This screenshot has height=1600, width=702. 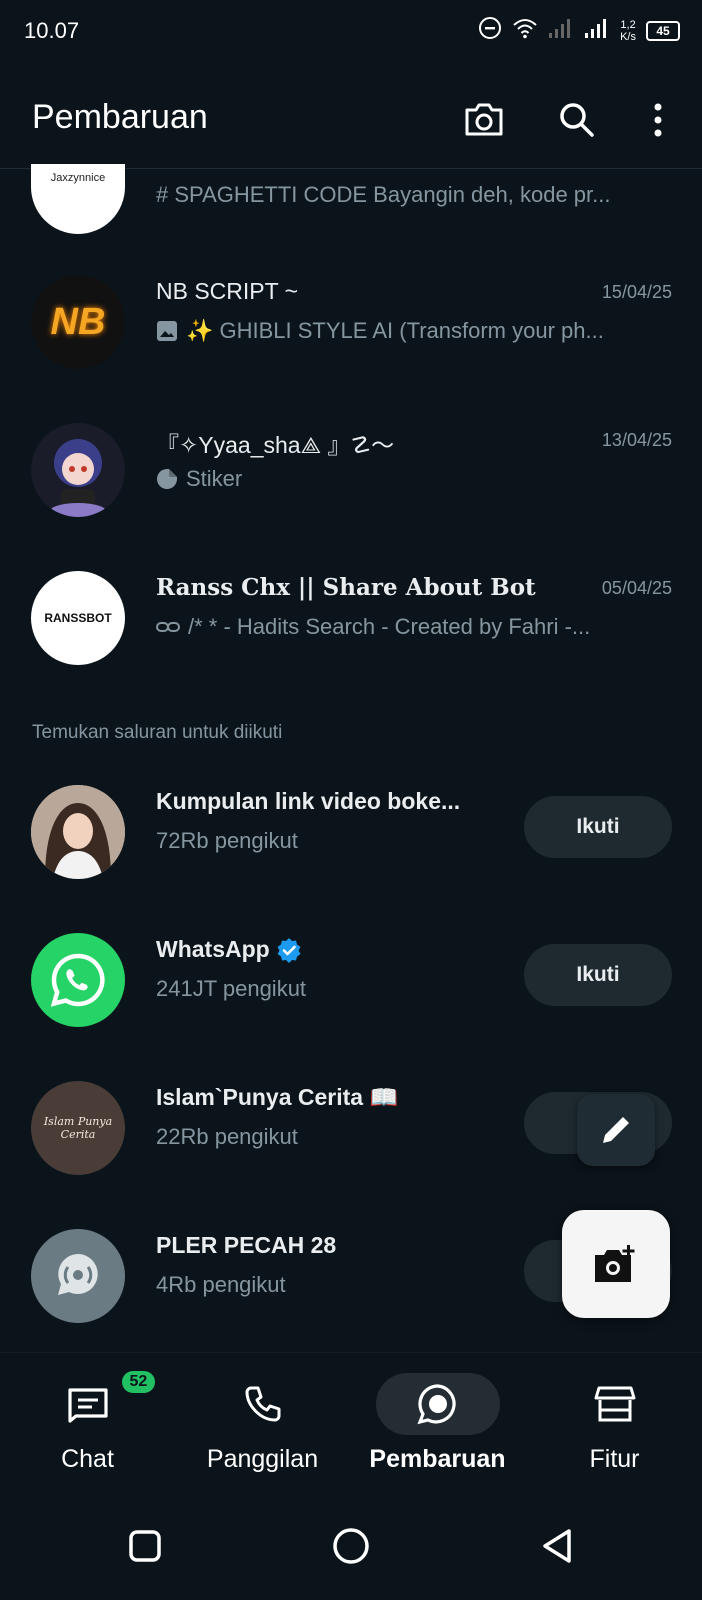 I want to click on dnd-icon, so click(x=490, y=30).